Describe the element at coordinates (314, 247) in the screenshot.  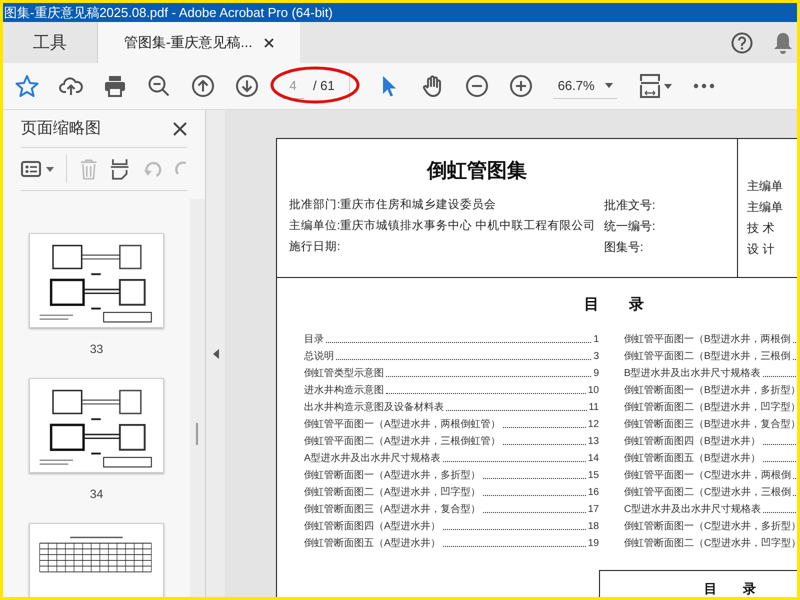
I see `info-field: 施行日期:` at that location.